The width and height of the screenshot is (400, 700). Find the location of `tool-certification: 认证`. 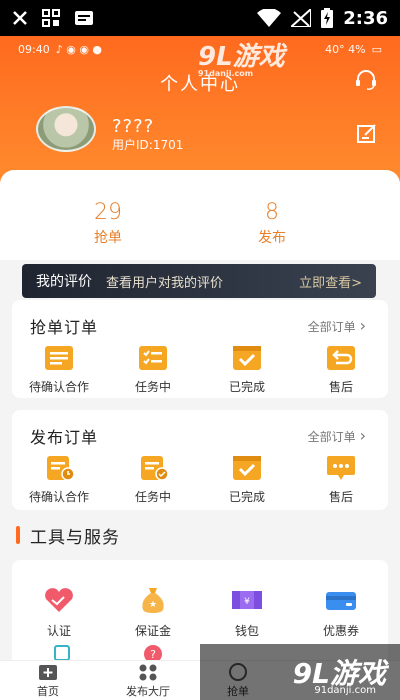

tool-certification: 认证 is located at coordinates (59, 612).